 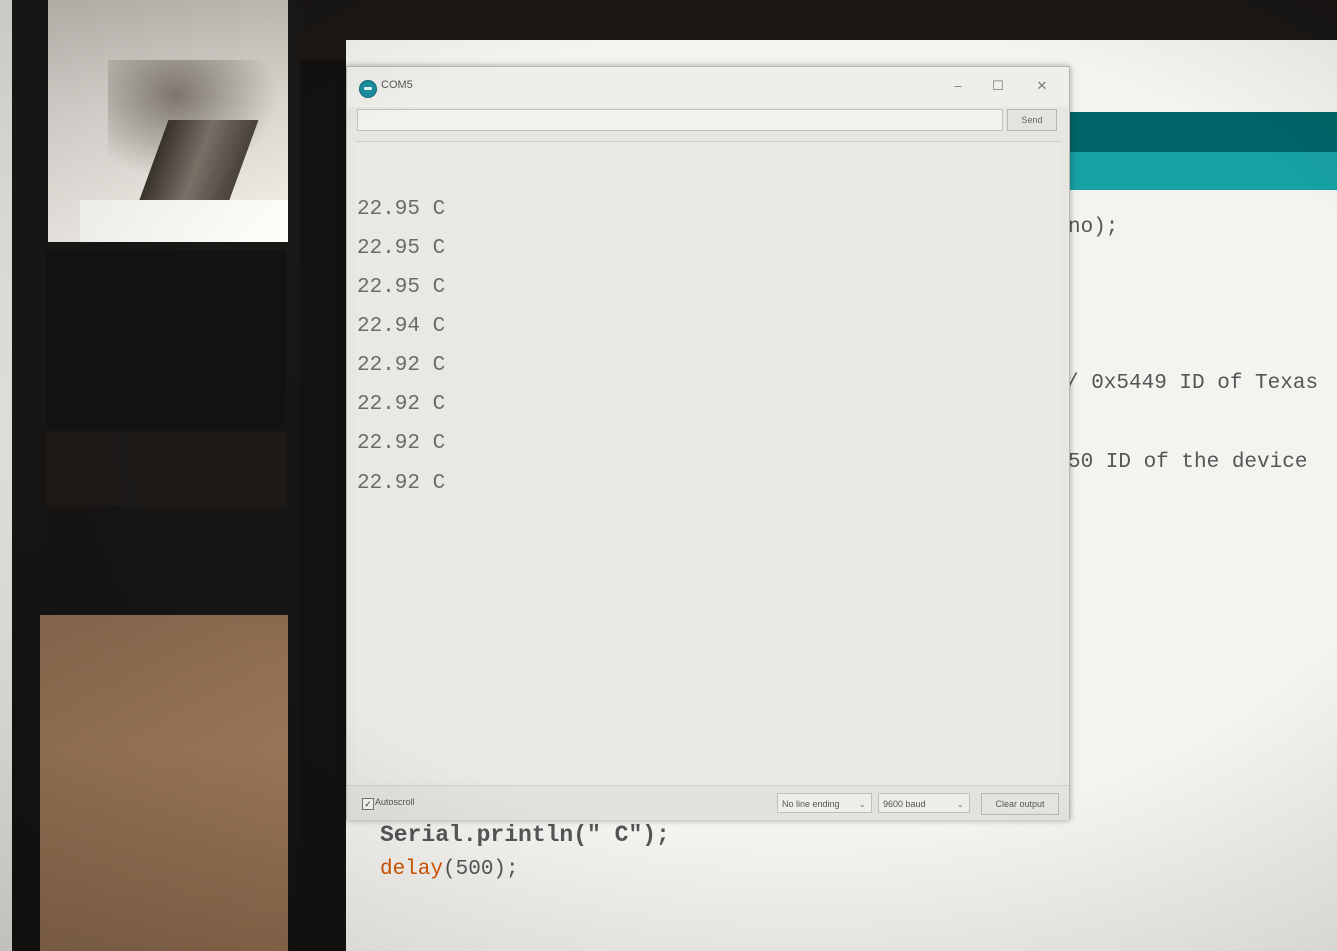 What do you see at coordinates (1192, 383) in the screenshot?
I see `code-line: / 0x5449 ID of Texas` at bounding box center [1192, 383].